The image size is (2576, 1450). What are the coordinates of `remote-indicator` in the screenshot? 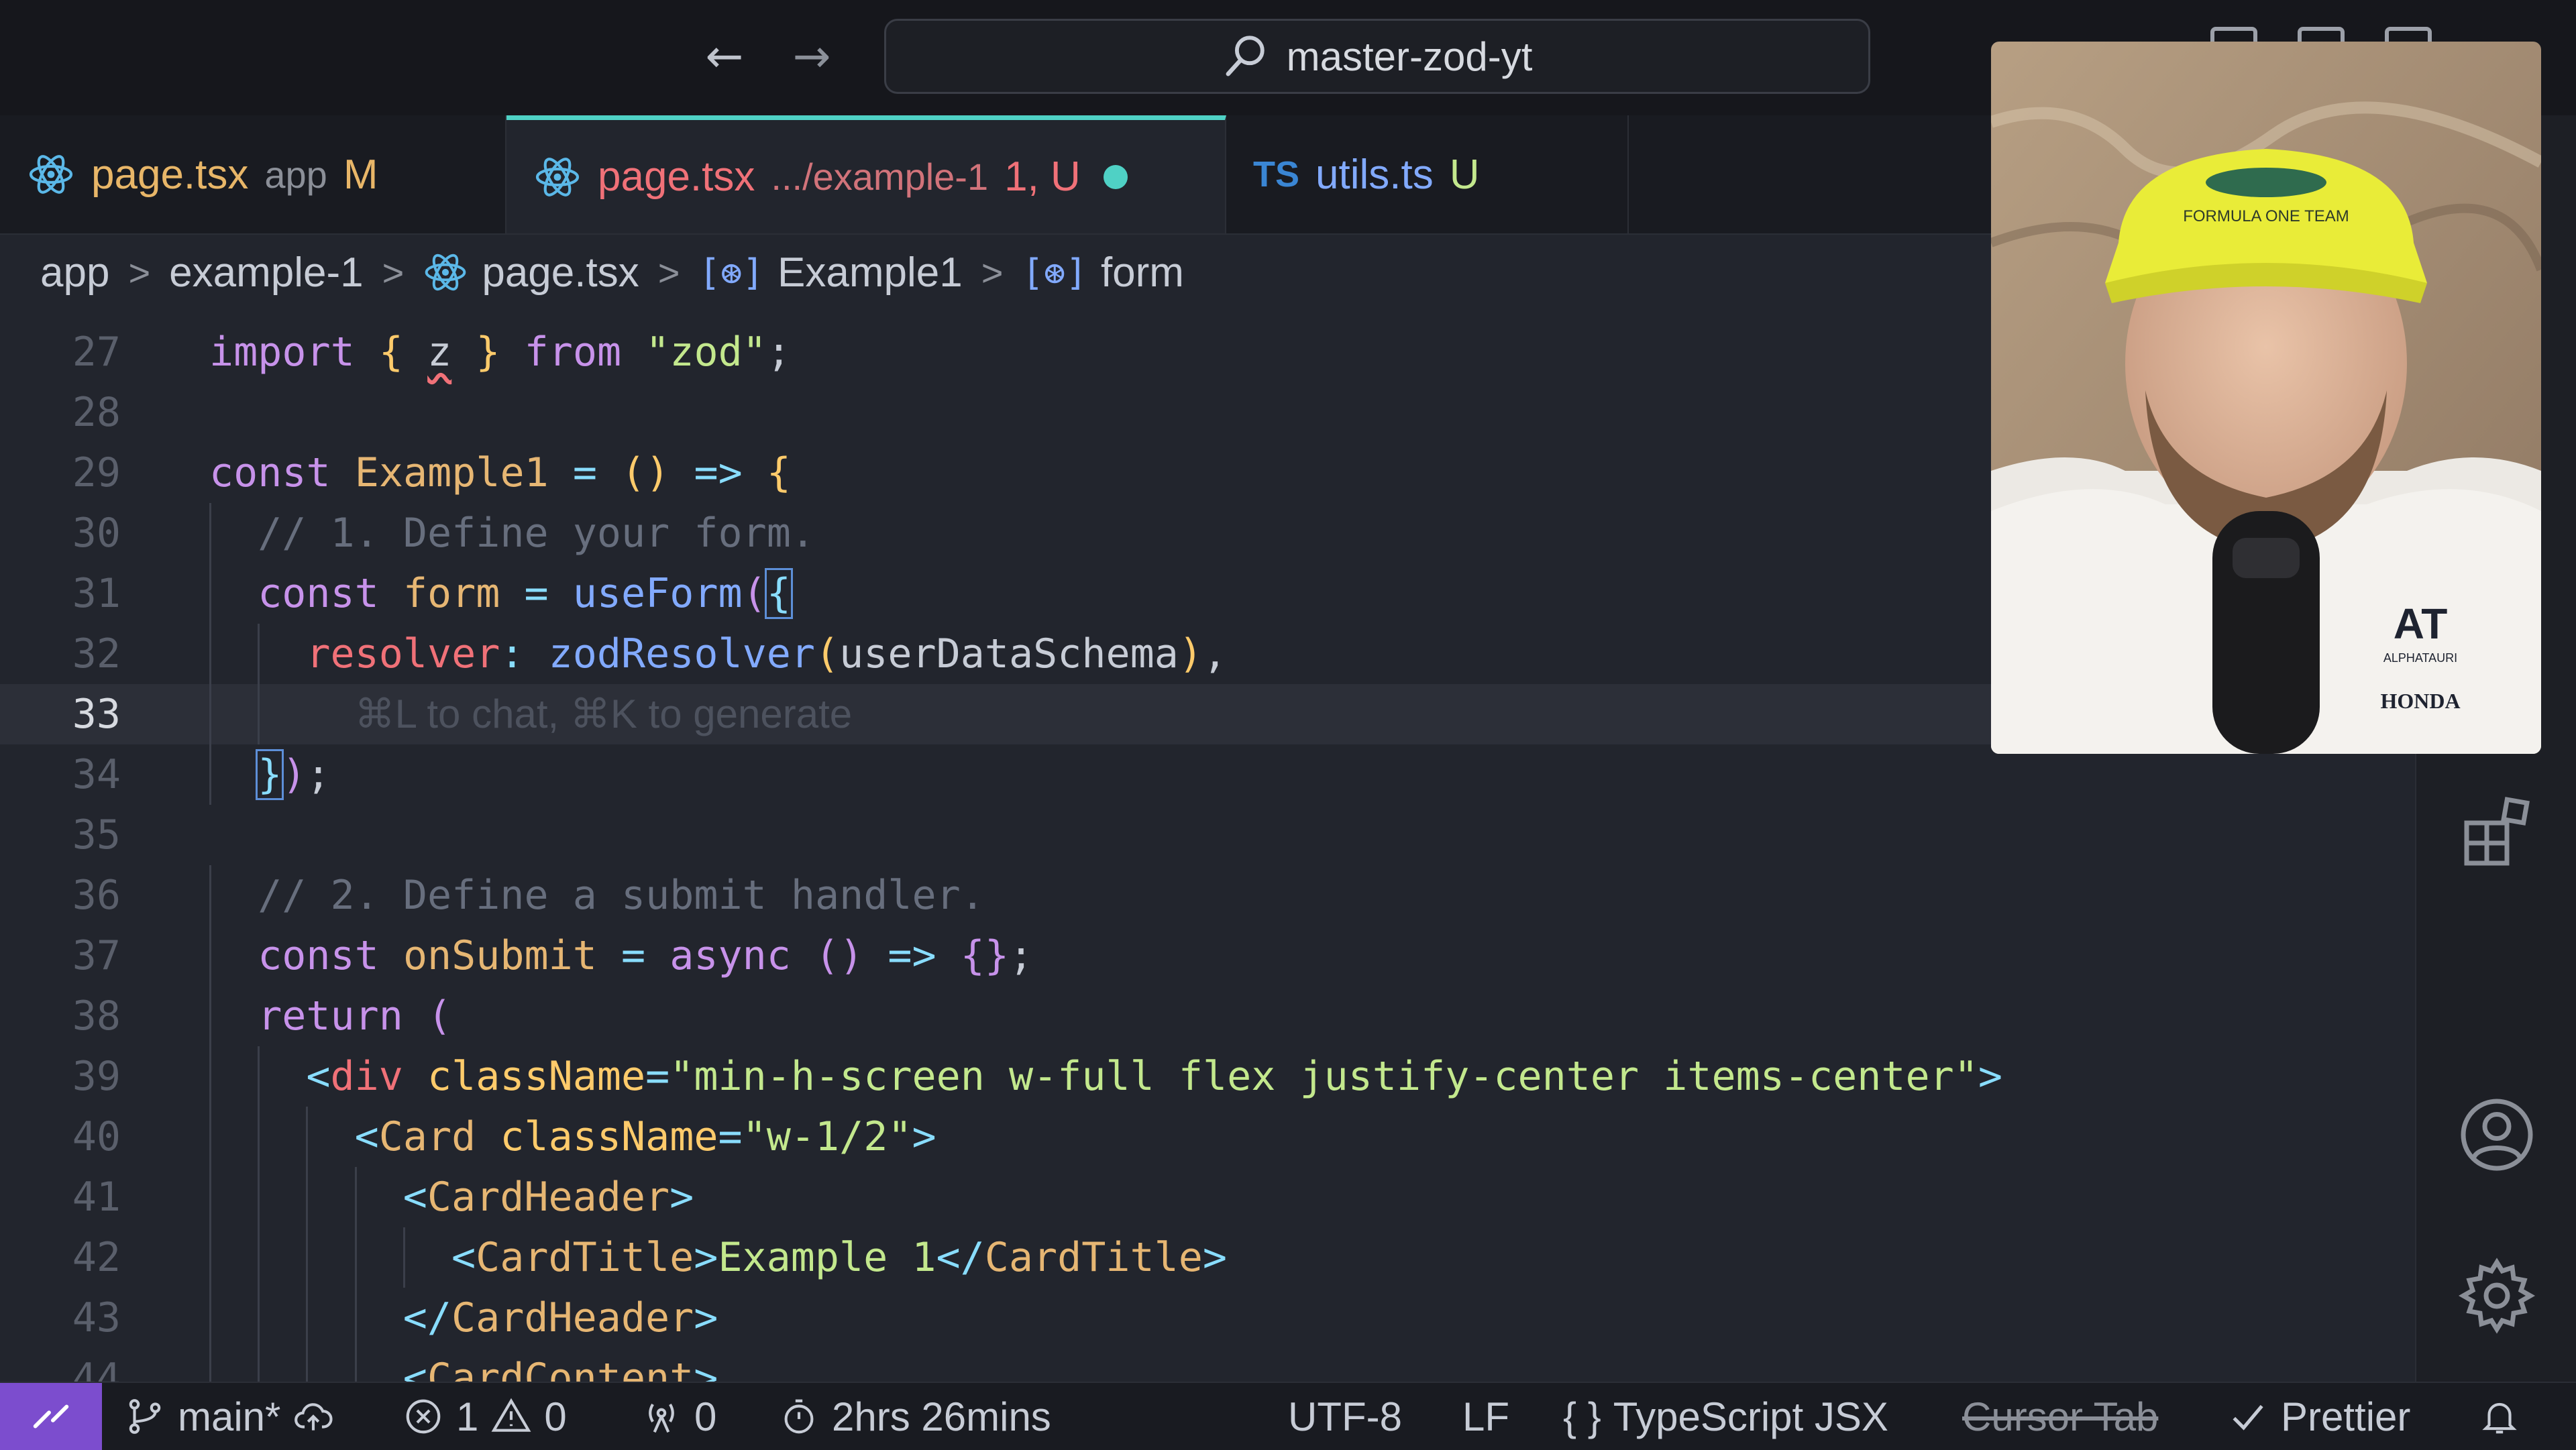 It's located at (51, 1416).